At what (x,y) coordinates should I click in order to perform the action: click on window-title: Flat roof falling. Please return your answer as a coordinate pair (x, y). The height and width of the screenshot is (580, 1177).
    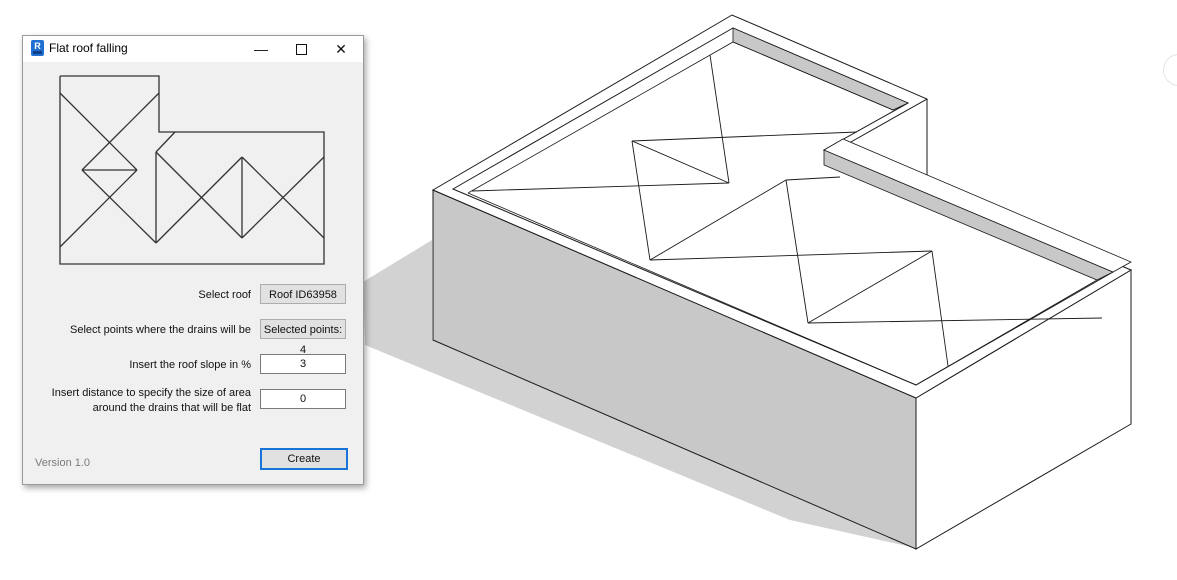
    Looking at the image, I should click on (88, 48).